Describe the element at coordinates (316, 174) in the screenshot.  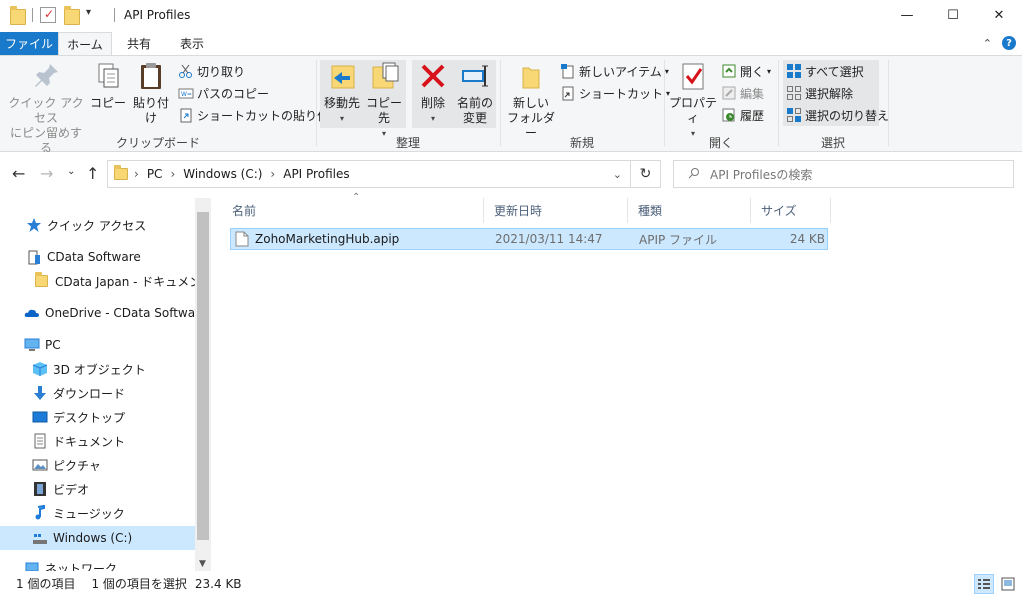
I see `breadcrumb-api-profiles: API Profiles` at that location.